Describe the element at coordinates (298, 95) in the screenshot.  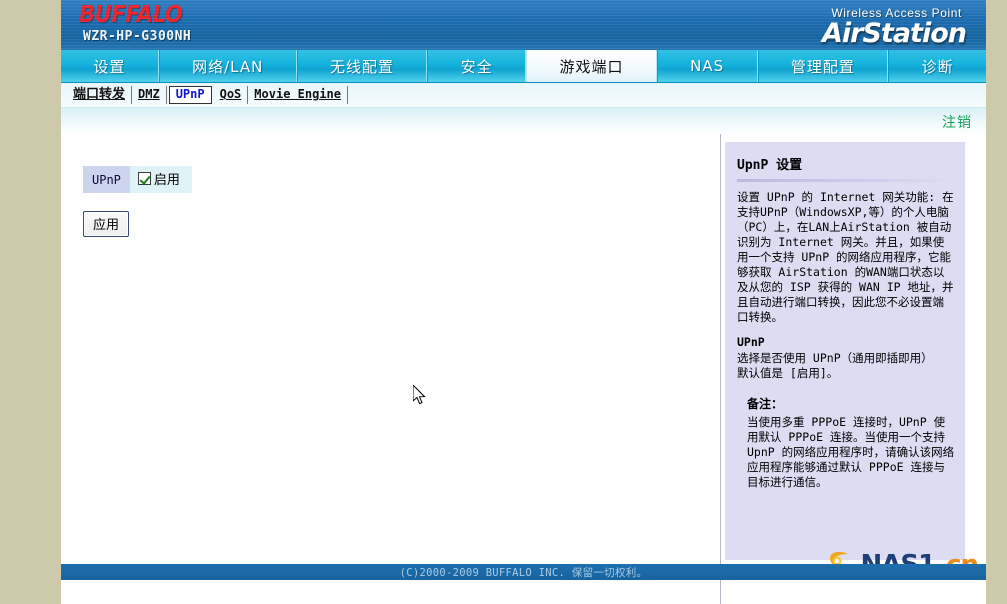
I see `subtab-movie-engine: Movie Engine` at that location.